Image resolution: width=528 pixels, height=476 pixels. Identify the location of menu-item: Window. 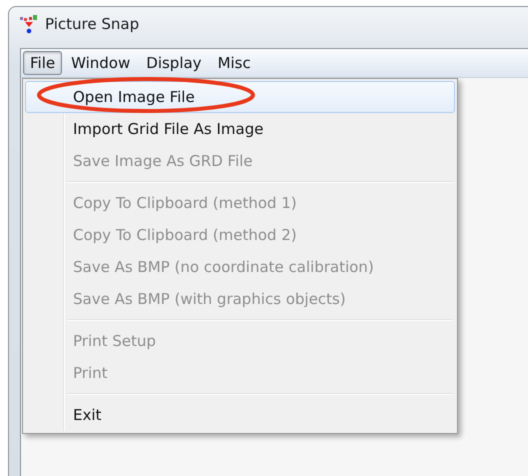
(101, 63).